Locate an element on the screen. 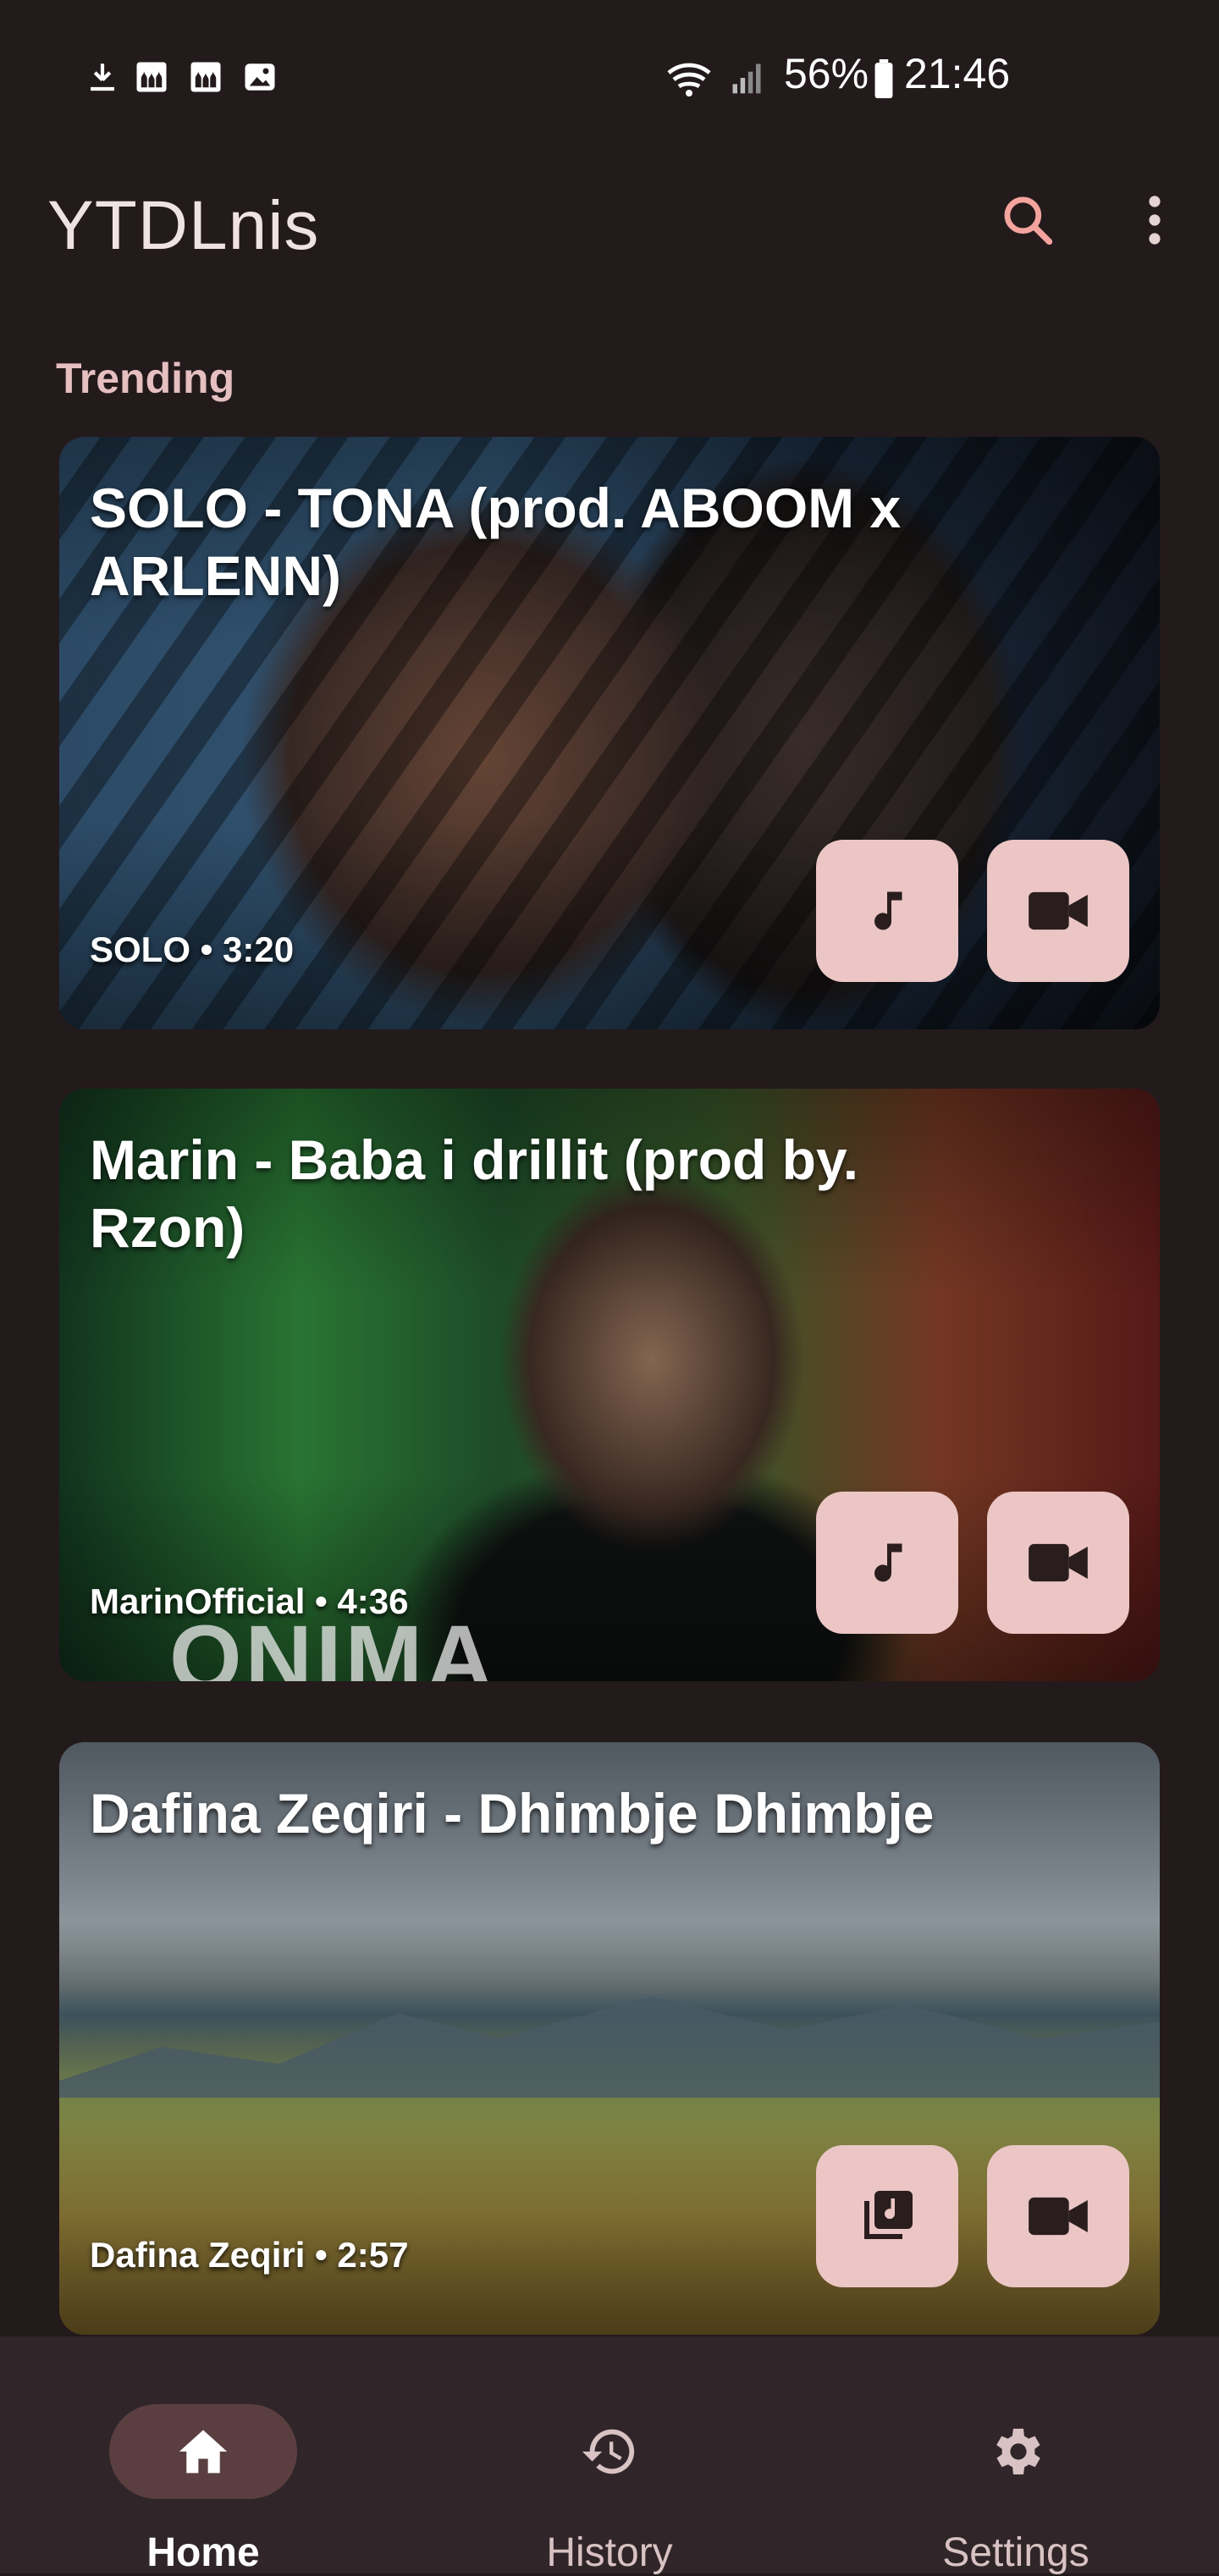  nav-item-history: History is located at coordinates (609, 2472).